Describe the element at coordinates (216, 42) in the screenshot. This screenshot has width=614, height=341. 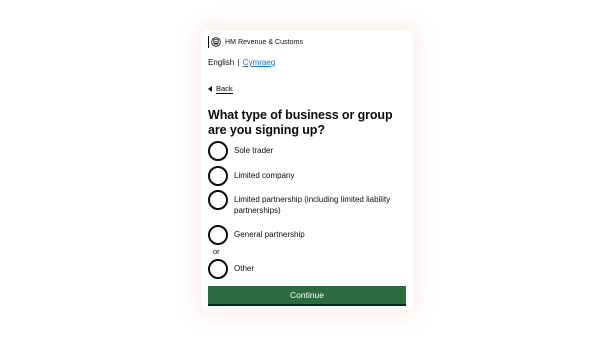
I see `crest-icon` at that location.